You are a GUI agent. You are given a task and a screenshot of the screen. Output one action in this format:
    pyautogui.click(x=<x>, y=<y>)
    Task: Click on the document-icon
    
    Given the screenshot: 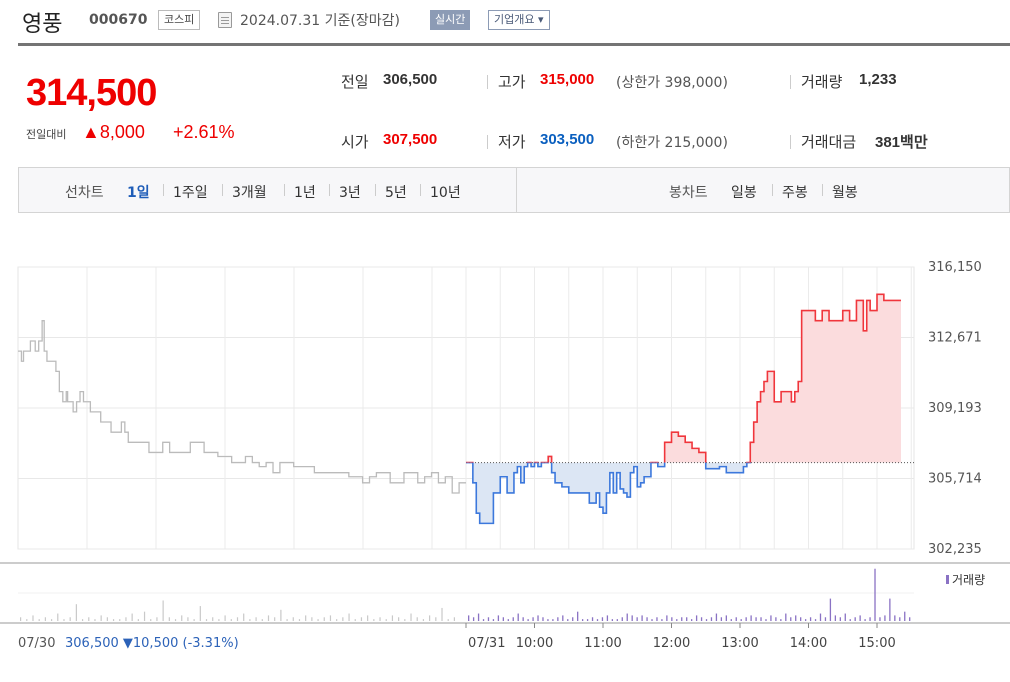 What is the action you would take?
    pyautogui.click(x=225, y=20)
    